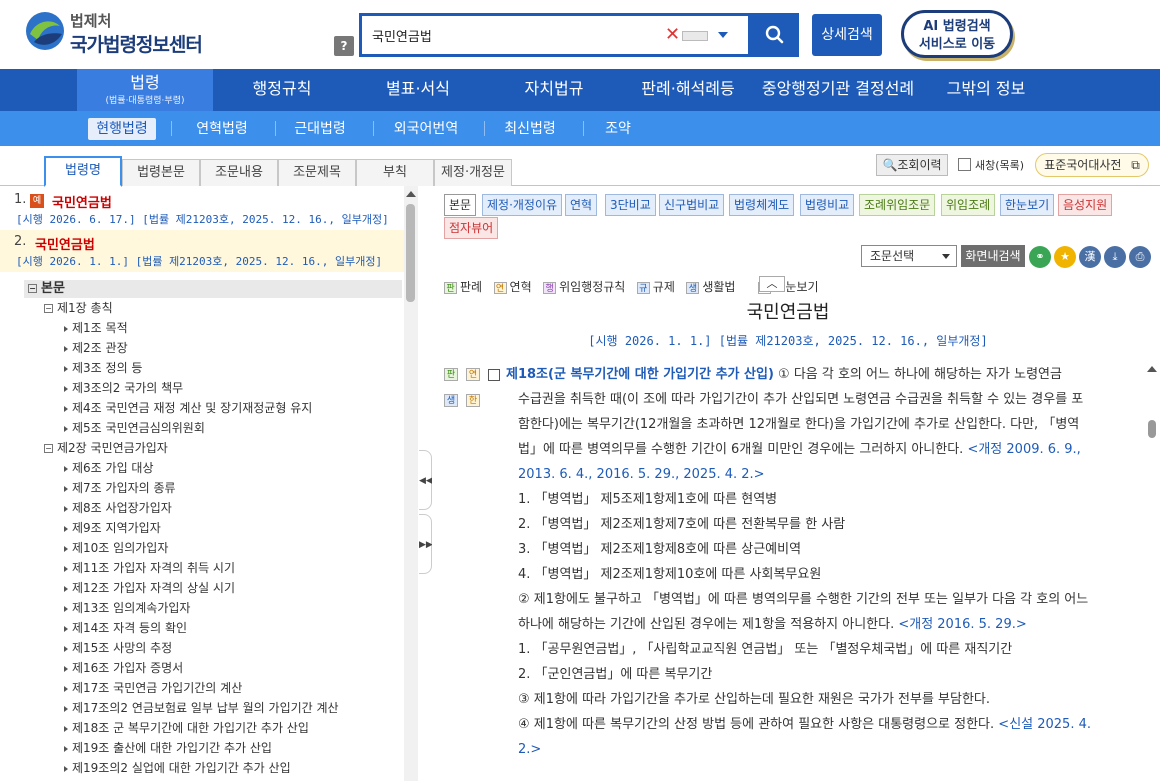  Describe the element at coordinates (45, 31) in the screenshot. I see `logo-icon` at that location.